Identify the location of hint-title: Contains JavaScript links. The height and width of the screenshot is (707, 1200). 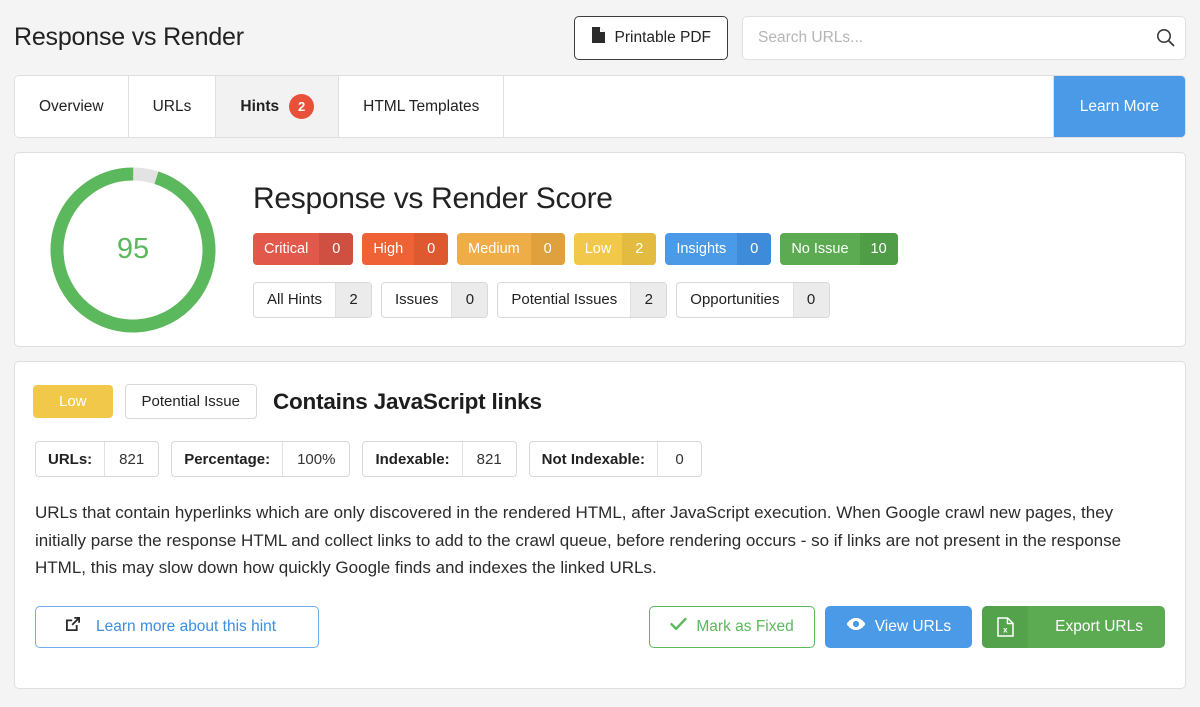
(407, 401).